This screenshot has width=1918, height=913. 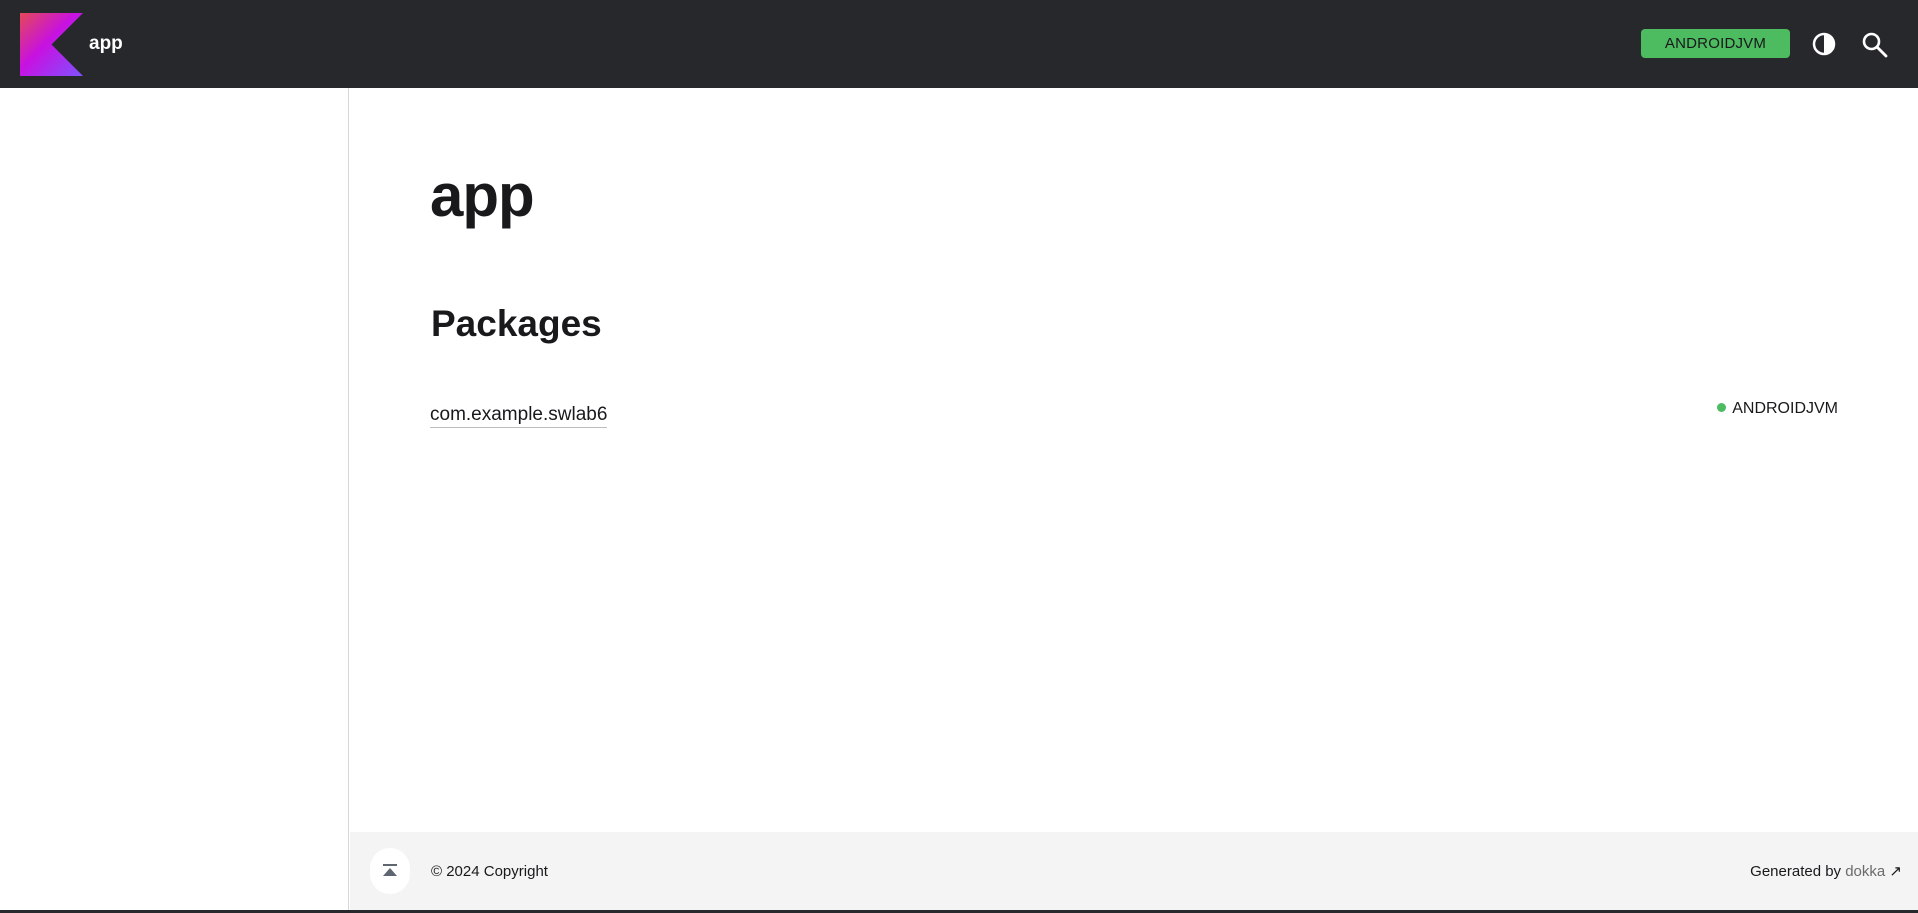 I want to click on page-title: app, so click(x=482, y=195).